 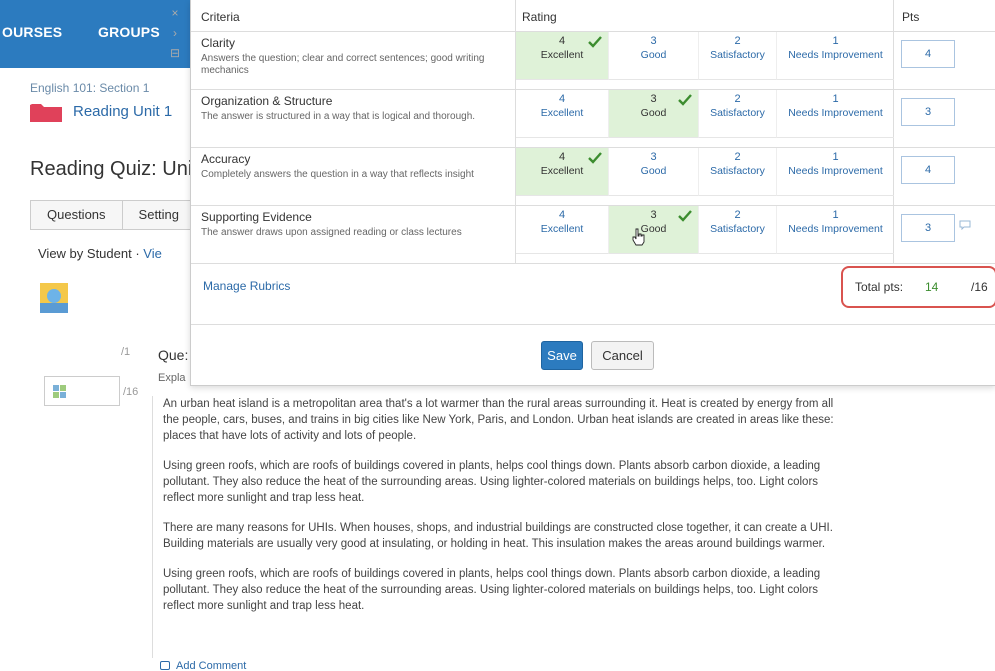 I want to click on nav-groups: GROUPS, so click(x=129, y=32).